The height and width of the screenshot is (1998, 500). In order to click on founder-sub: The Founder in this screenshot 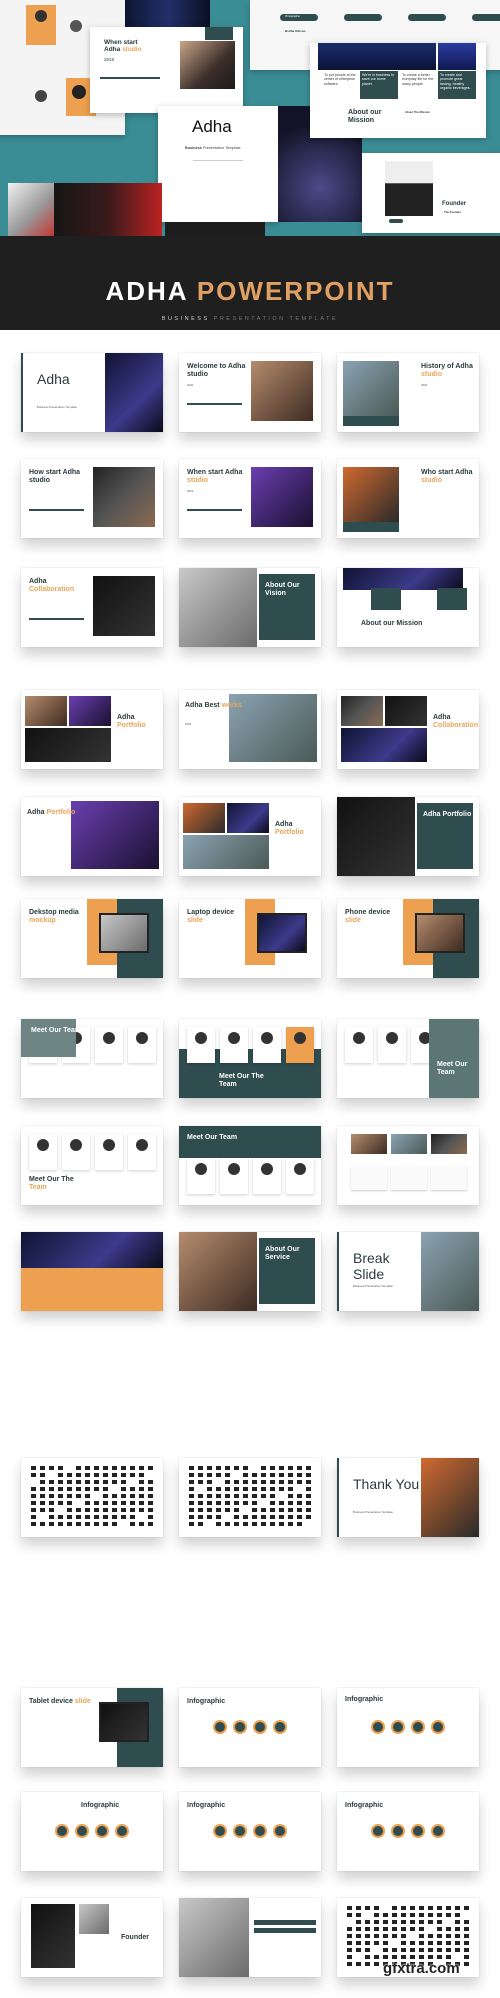, I will do `click(452, 212)`.